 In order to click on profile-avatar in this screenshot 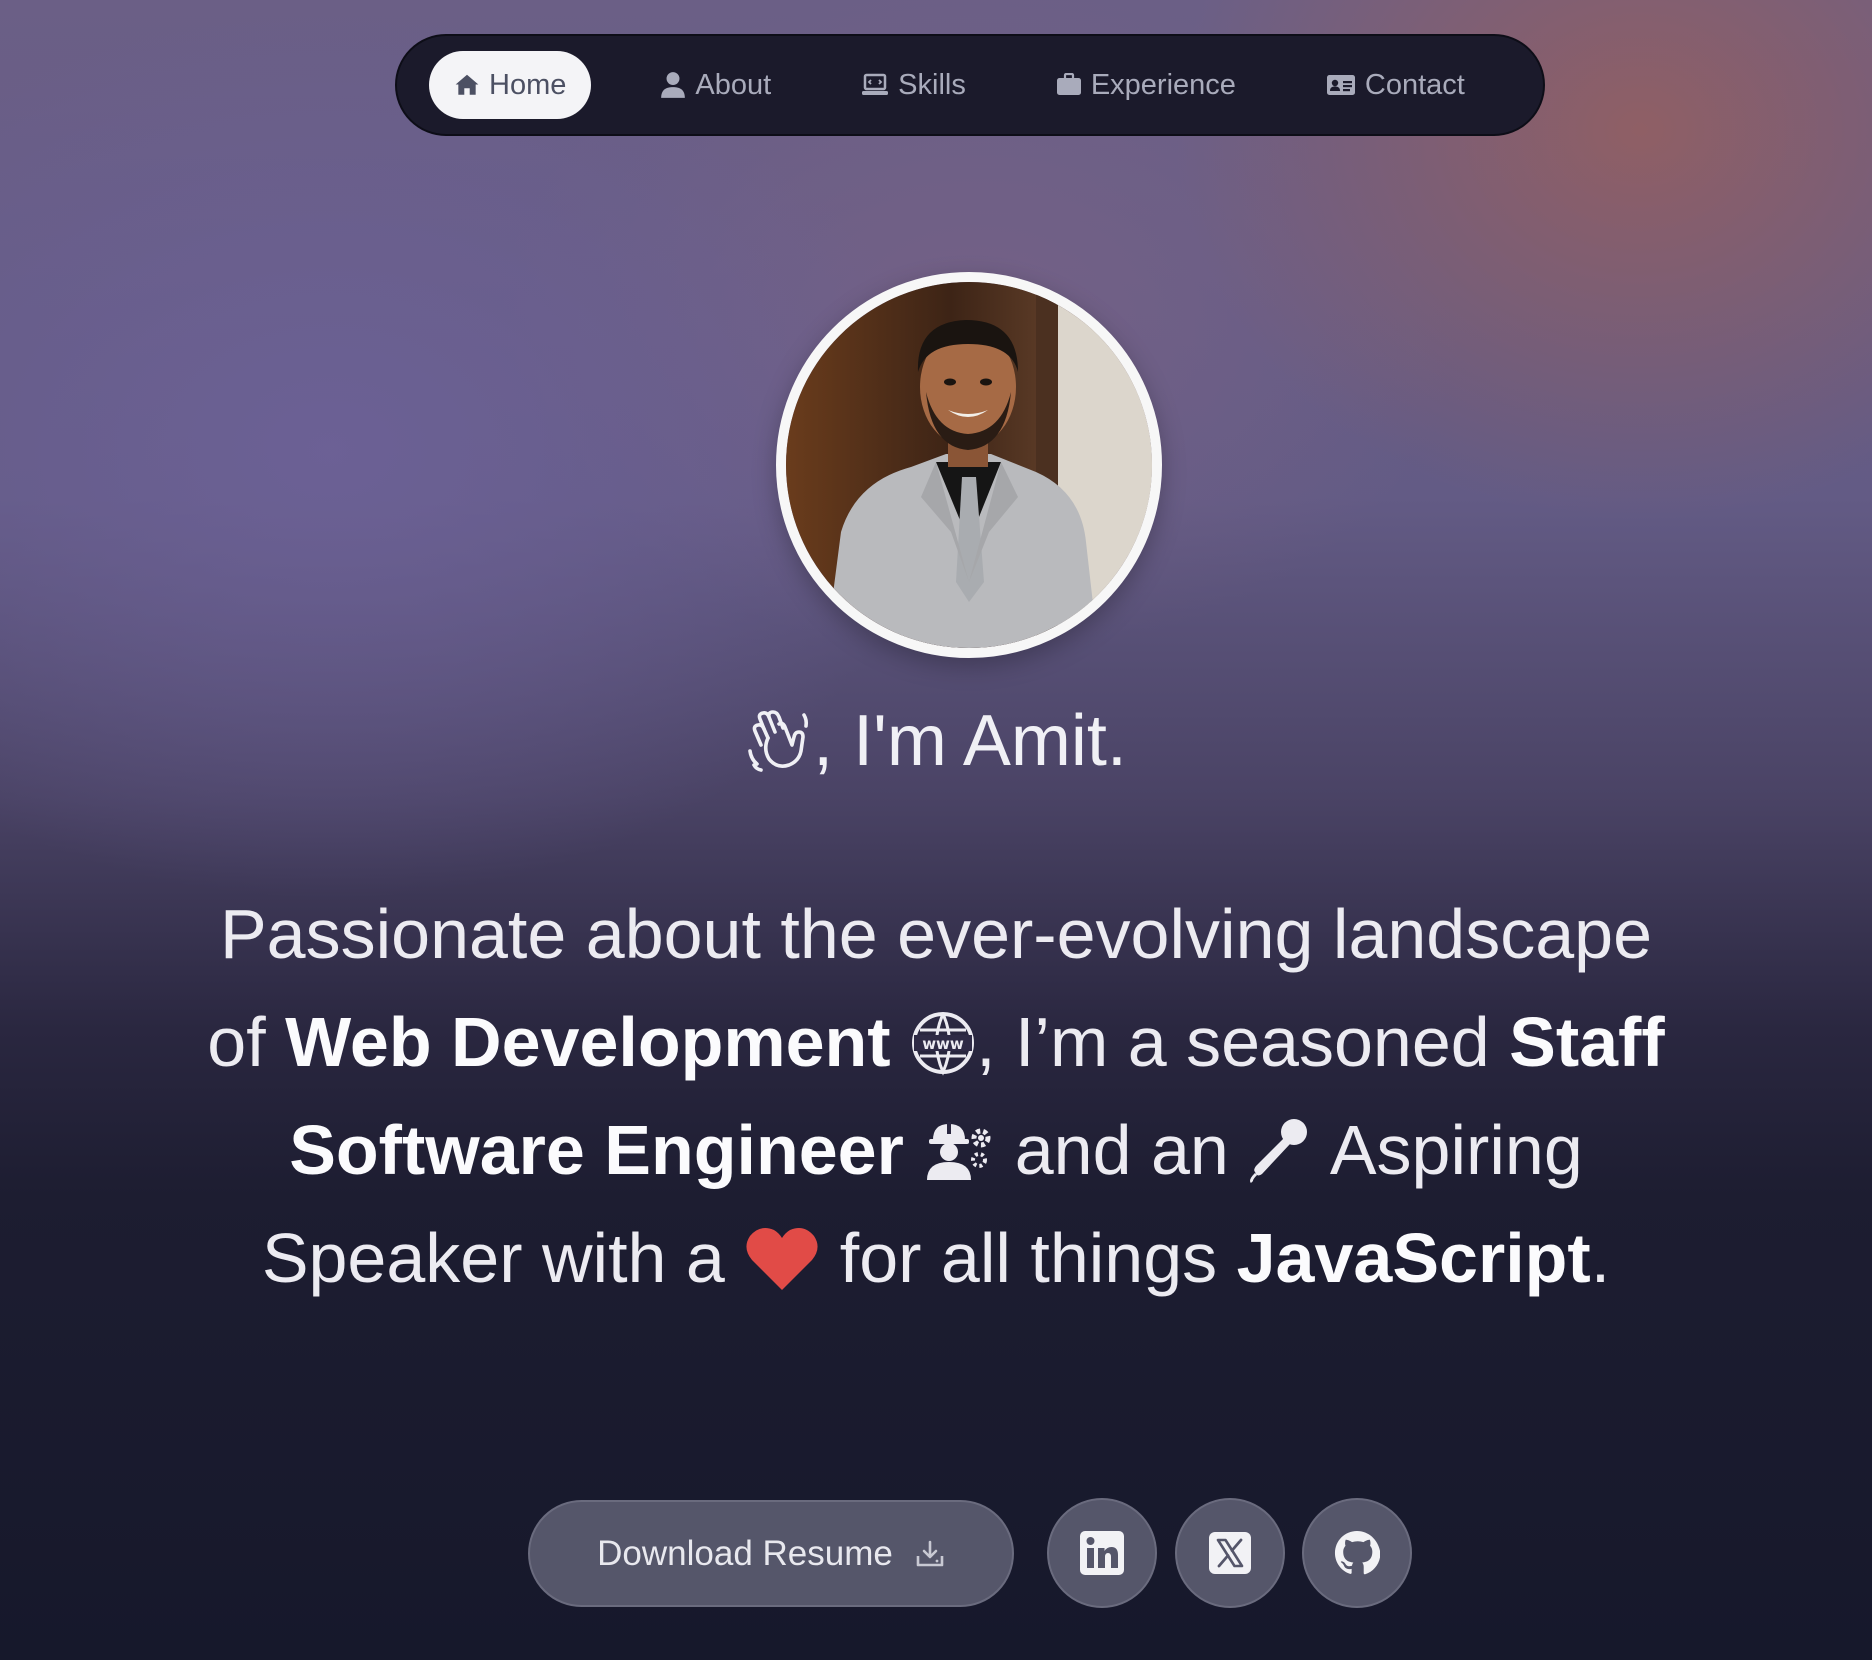, I will do `click(969, 465)`.